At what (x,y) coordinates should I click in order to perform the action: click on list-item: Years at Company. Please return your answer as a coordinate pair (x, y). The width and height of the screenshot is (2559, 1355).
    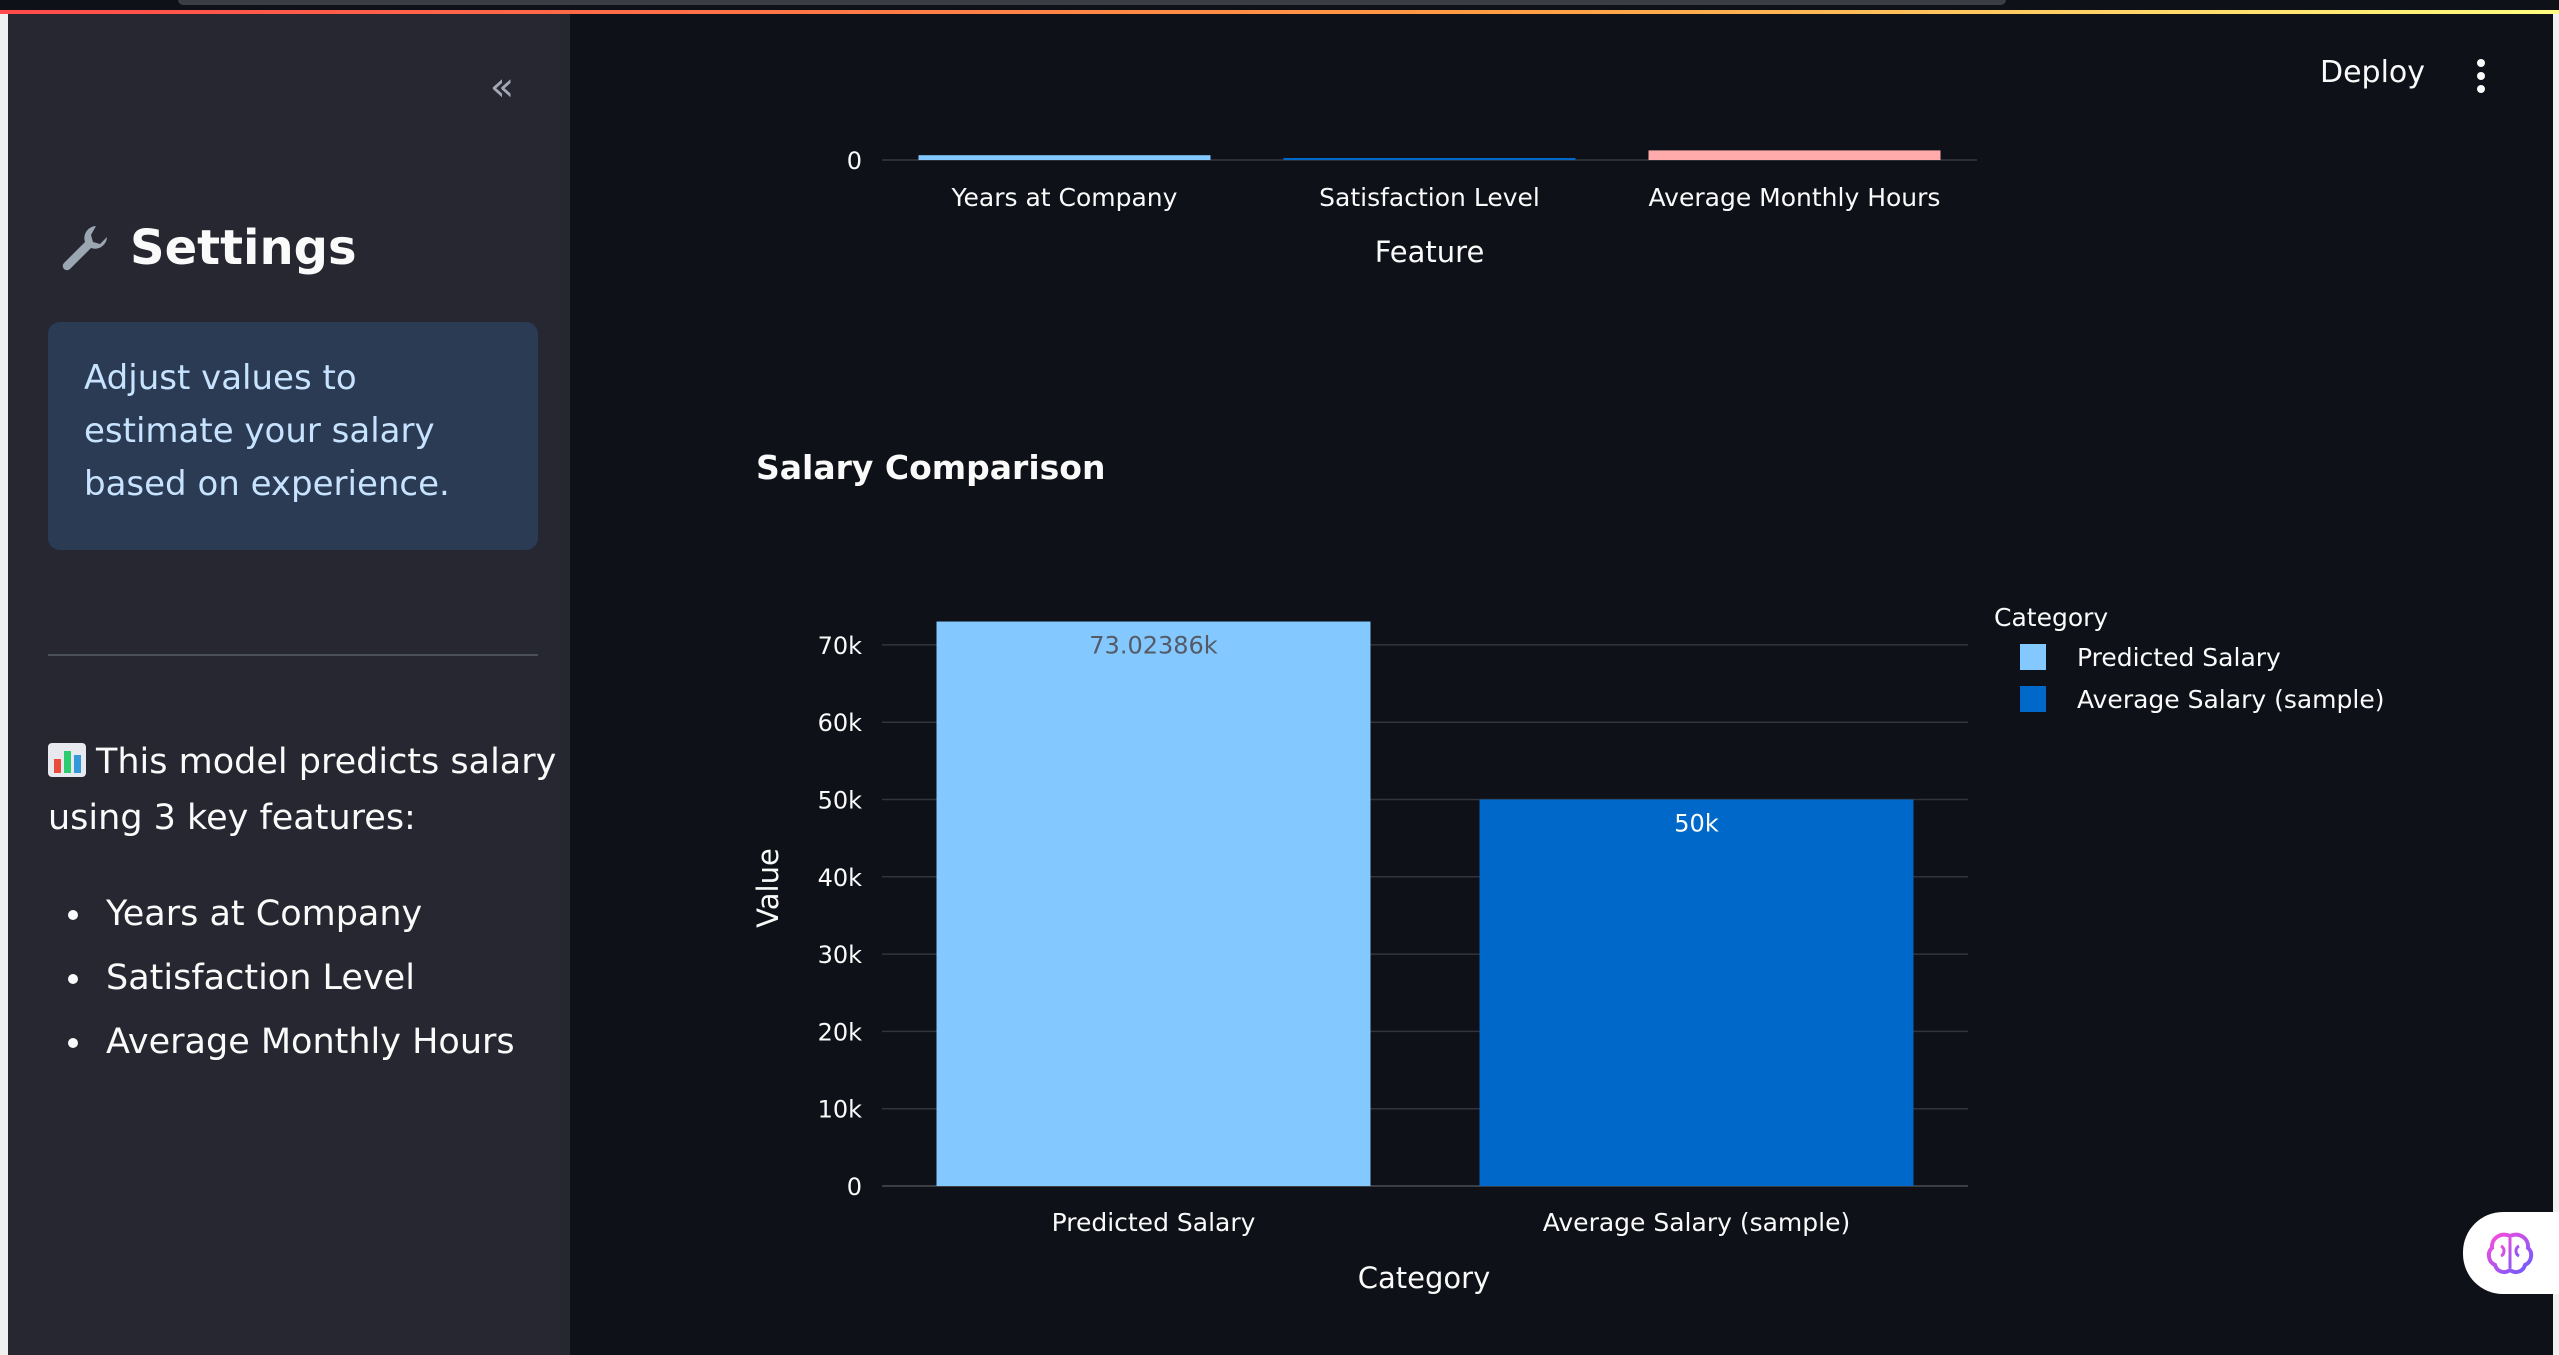
    Looking at the image, I should click on (285, 914).